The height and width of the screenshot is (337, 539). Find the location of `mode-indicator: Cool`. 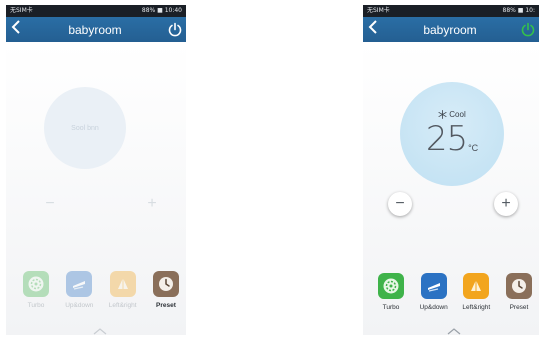

mode-indicator: Cool is located at coordinates (452, 114).